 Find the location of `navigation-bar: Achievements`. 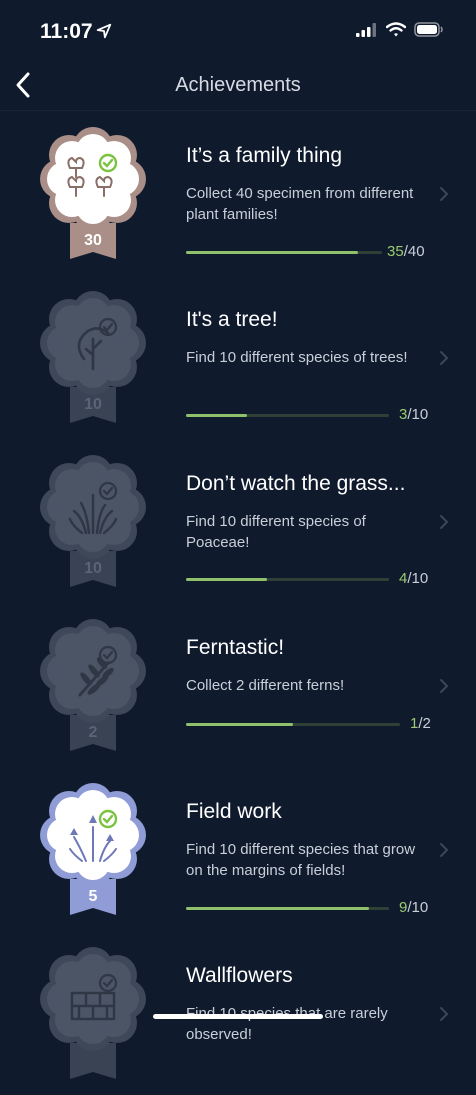

navigation-bar: Achievements is located at coordinates (238, 86).